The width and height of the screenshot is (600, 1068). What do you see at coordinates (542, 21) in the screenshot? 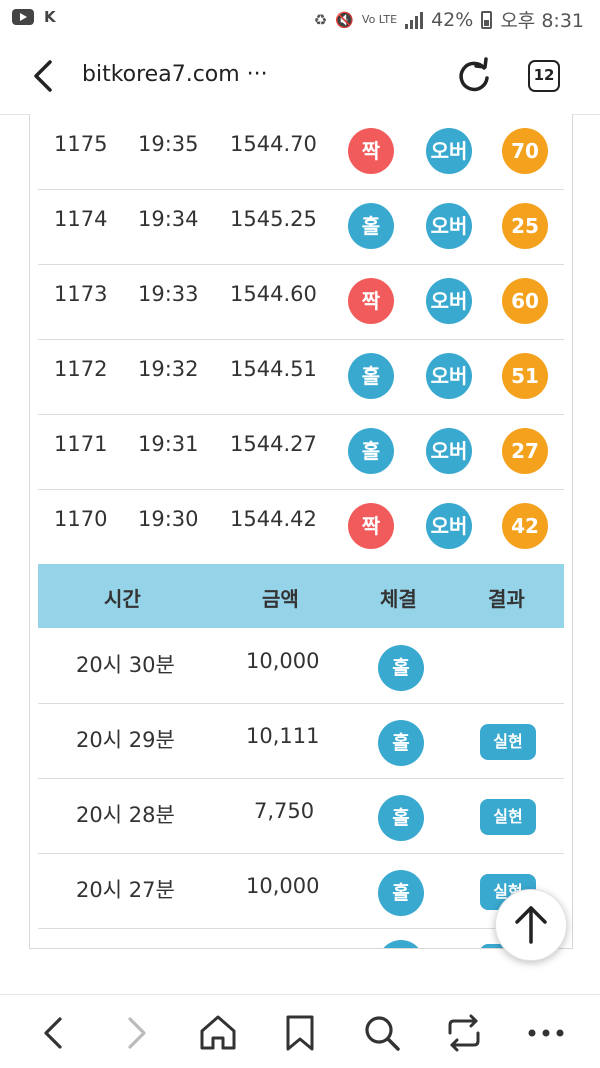
I see `status-time: 오후 8:31` at bounding box center [542, 21].